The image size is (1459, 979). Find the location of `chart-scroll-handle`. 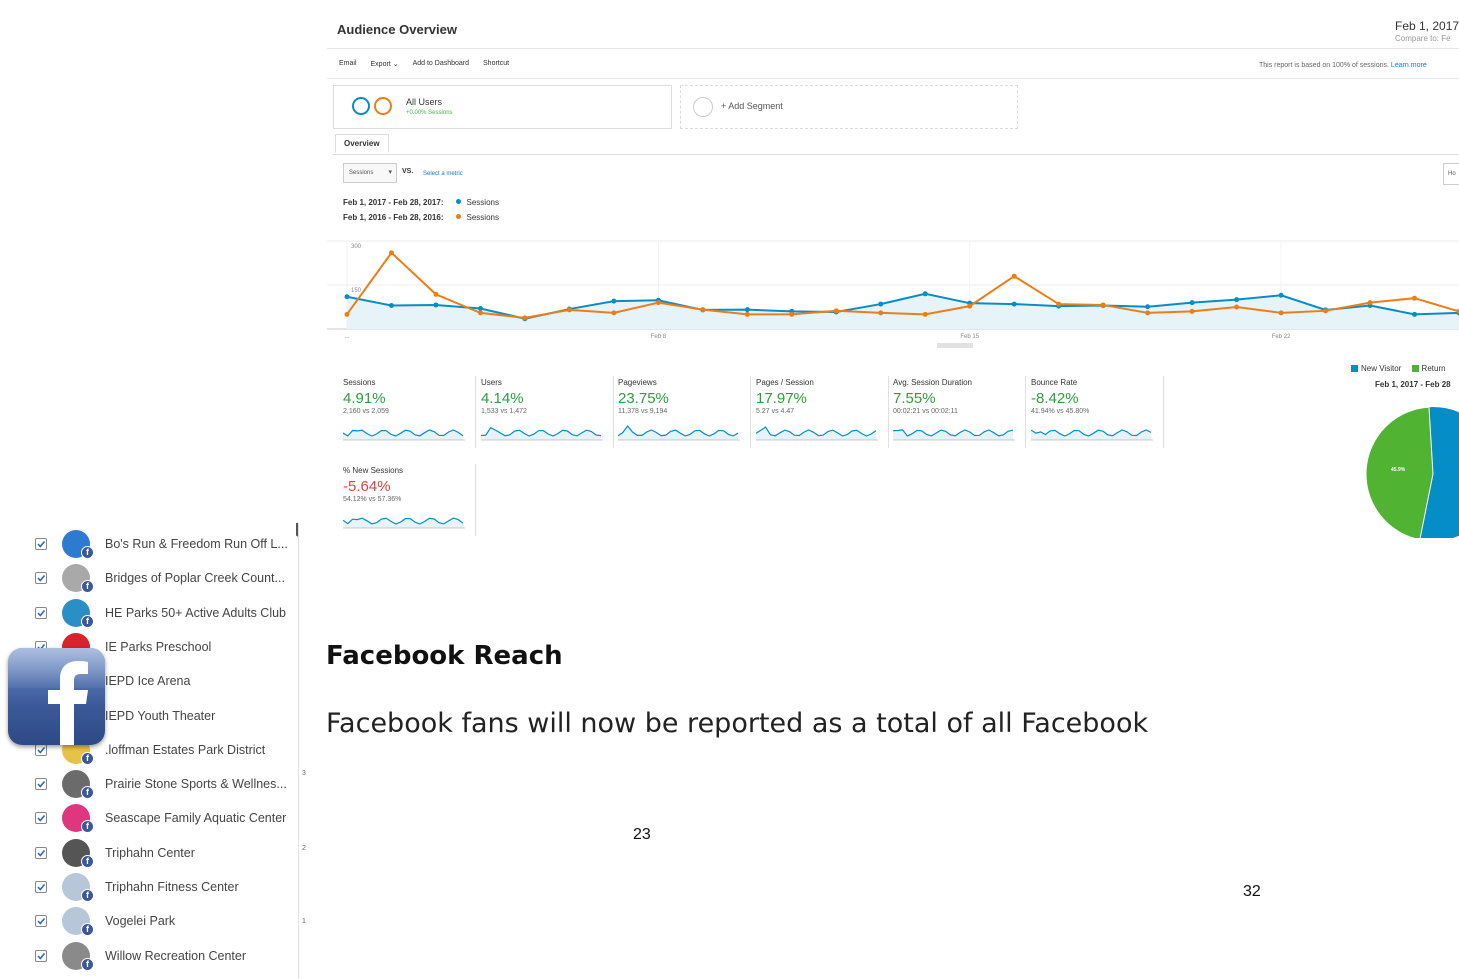

chart-scroll-handle is located at coordinates (955, 345).